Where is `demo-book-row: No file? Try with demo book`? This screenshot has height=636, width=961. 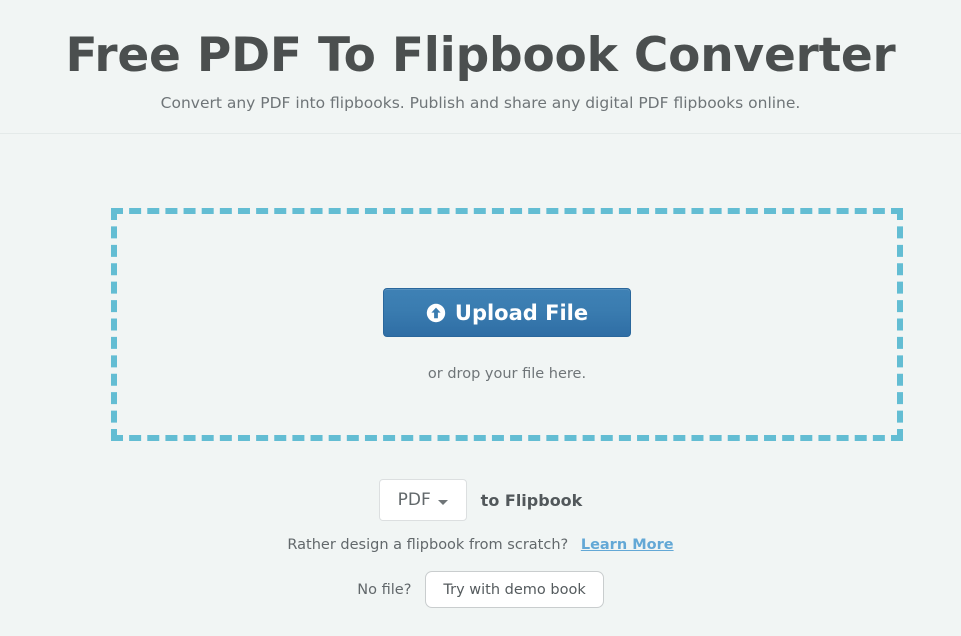 demo-book-row: No file? Try with demo book is located at coordinates (480, 589).